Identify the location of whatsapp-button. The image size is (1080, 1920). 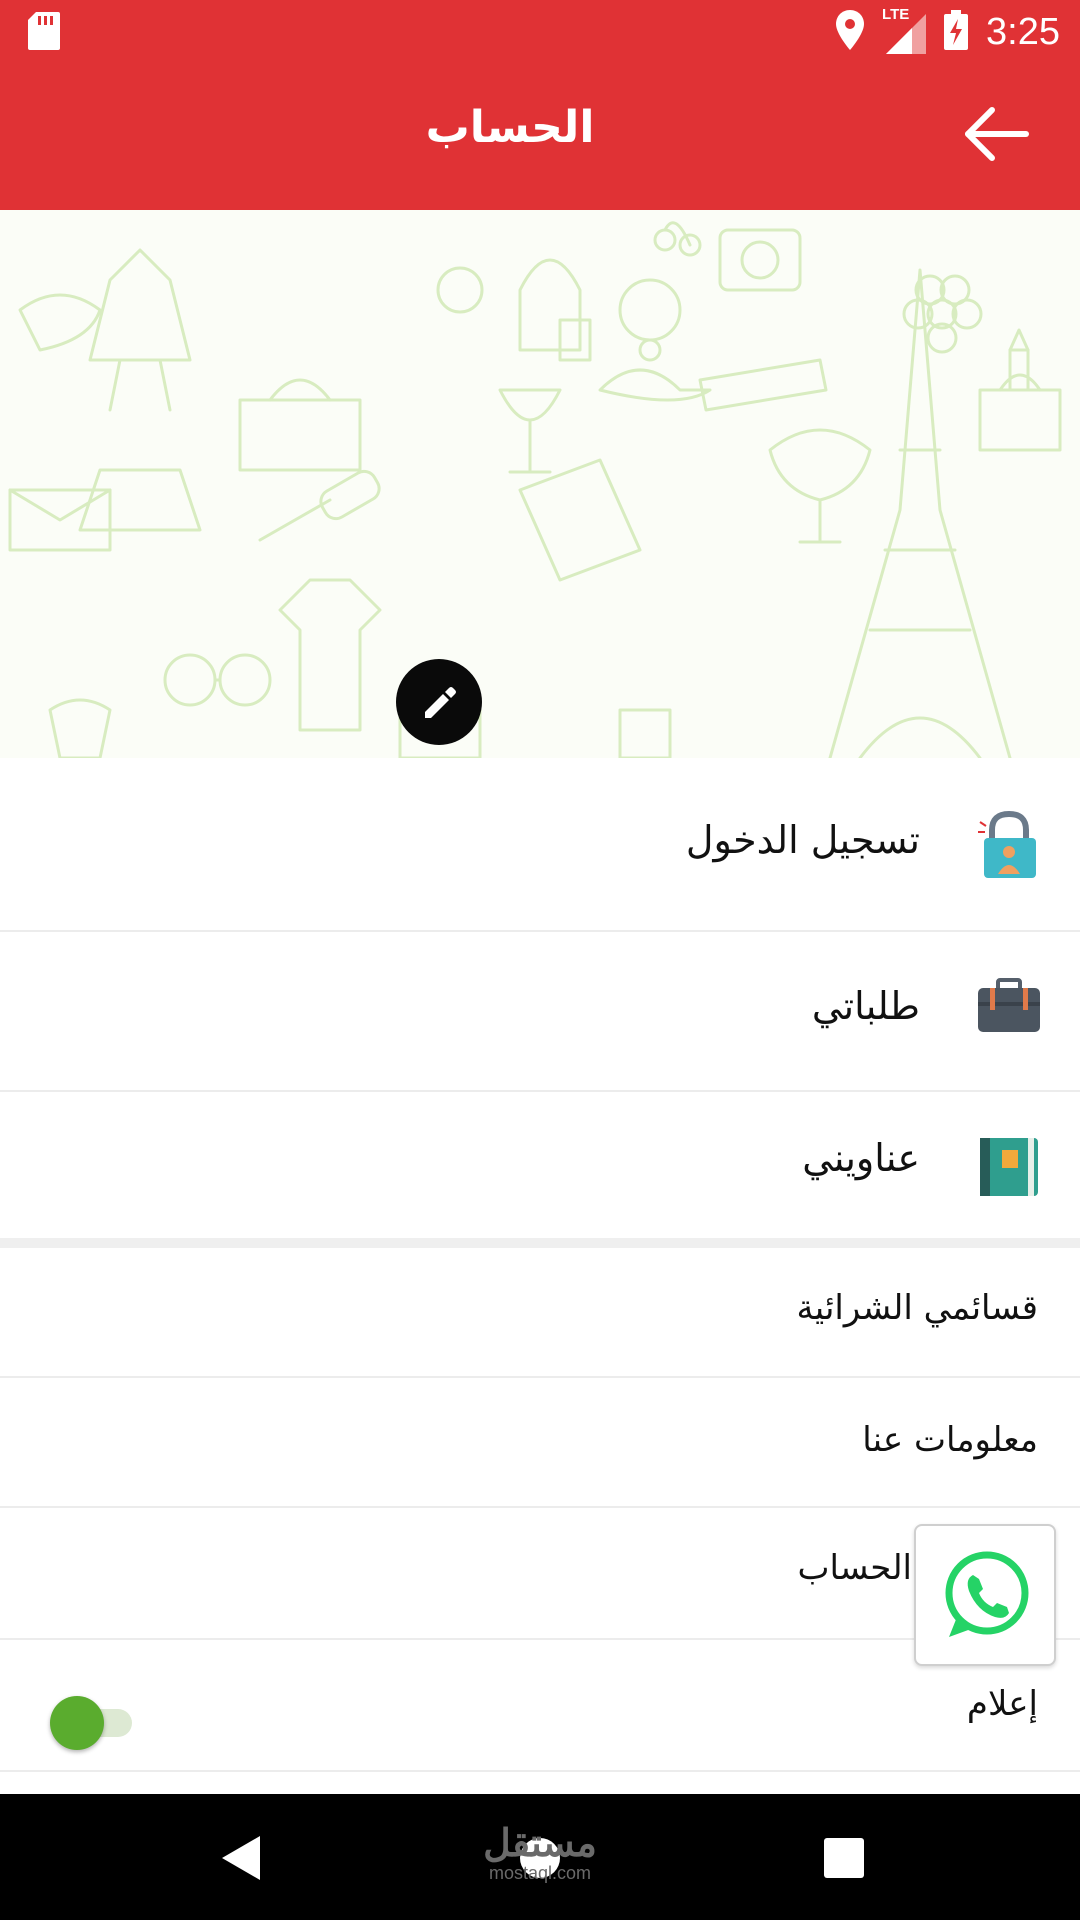
(985, 1595).